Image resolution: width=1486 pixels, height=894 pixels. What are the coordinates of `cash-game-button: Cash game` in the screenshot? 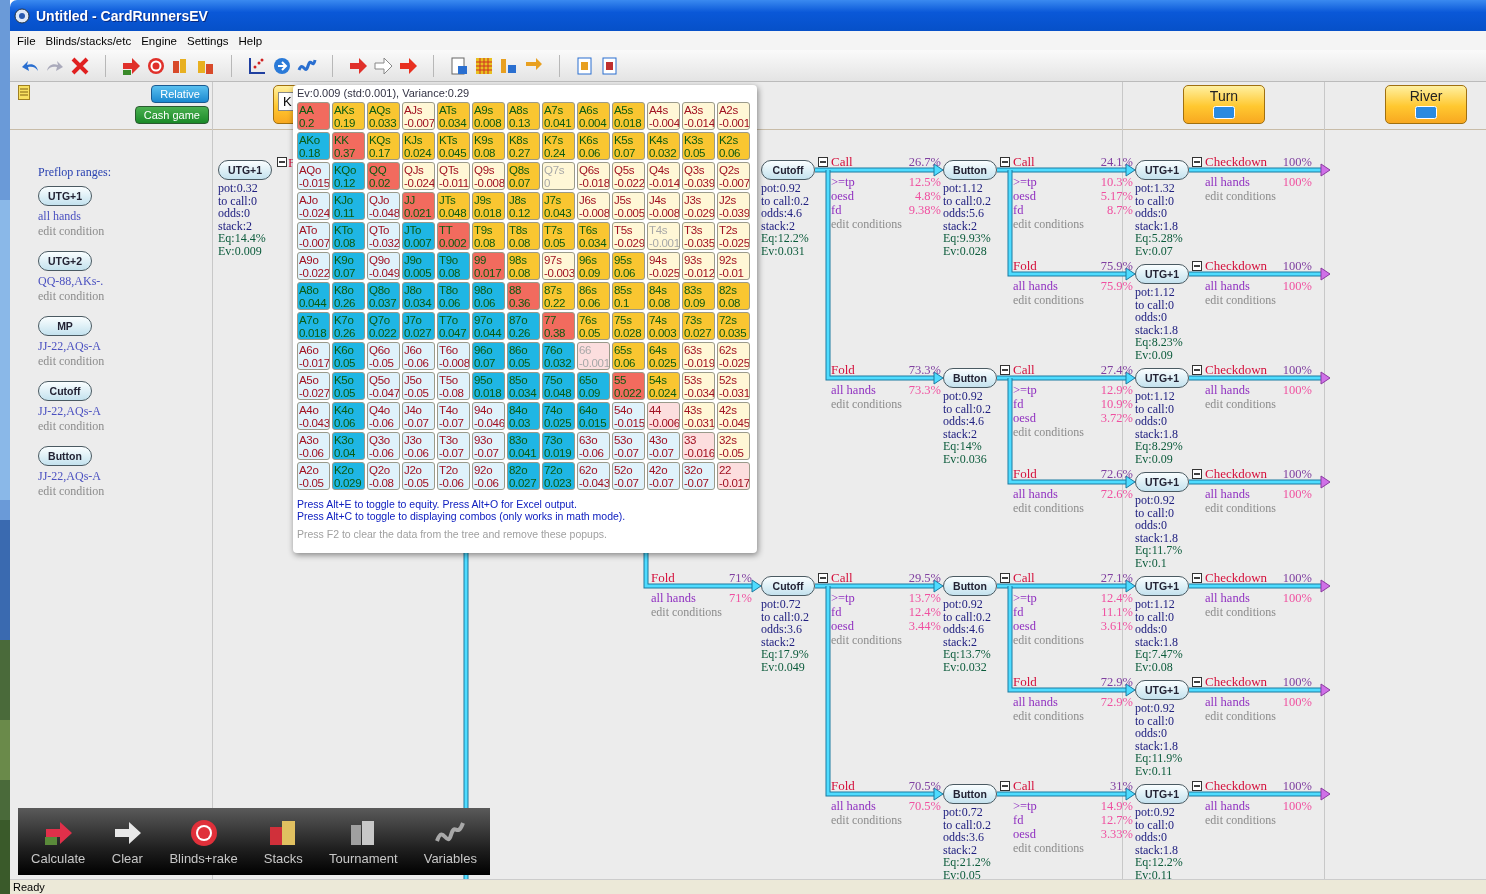 It's located at (171, 115).